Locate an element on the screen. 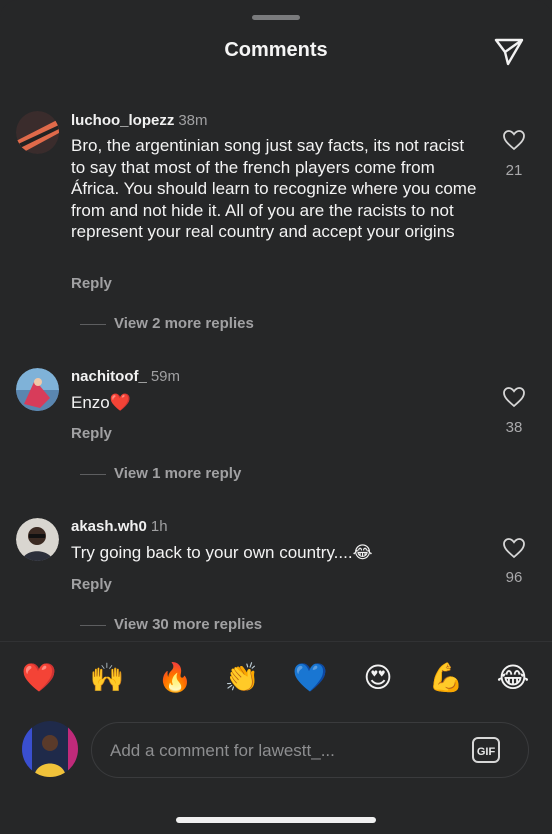  view-more-replies-label: View 30 more replies is located at coordinates (188, 624).